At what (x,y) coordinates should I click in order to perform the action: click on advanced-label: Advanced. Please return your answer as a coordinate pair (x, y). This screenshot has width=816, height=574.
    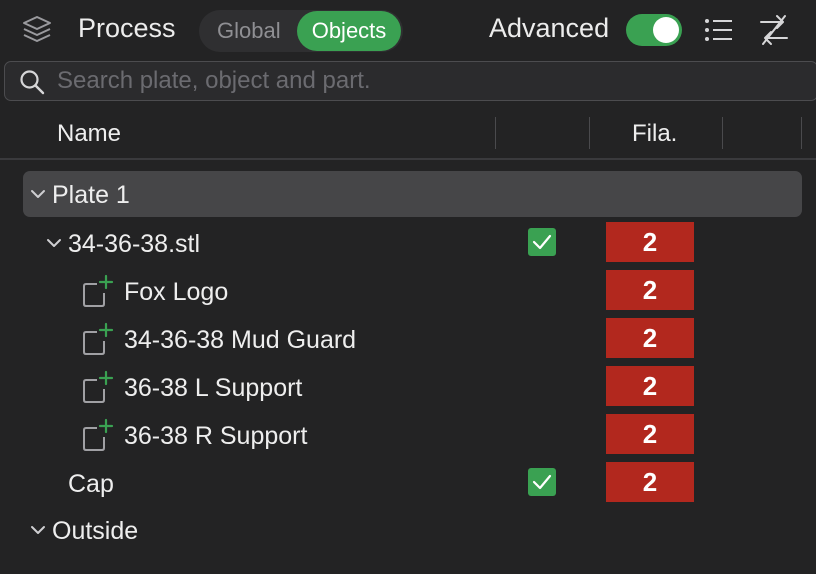
    Looking at the image, I should click on (549, 28).